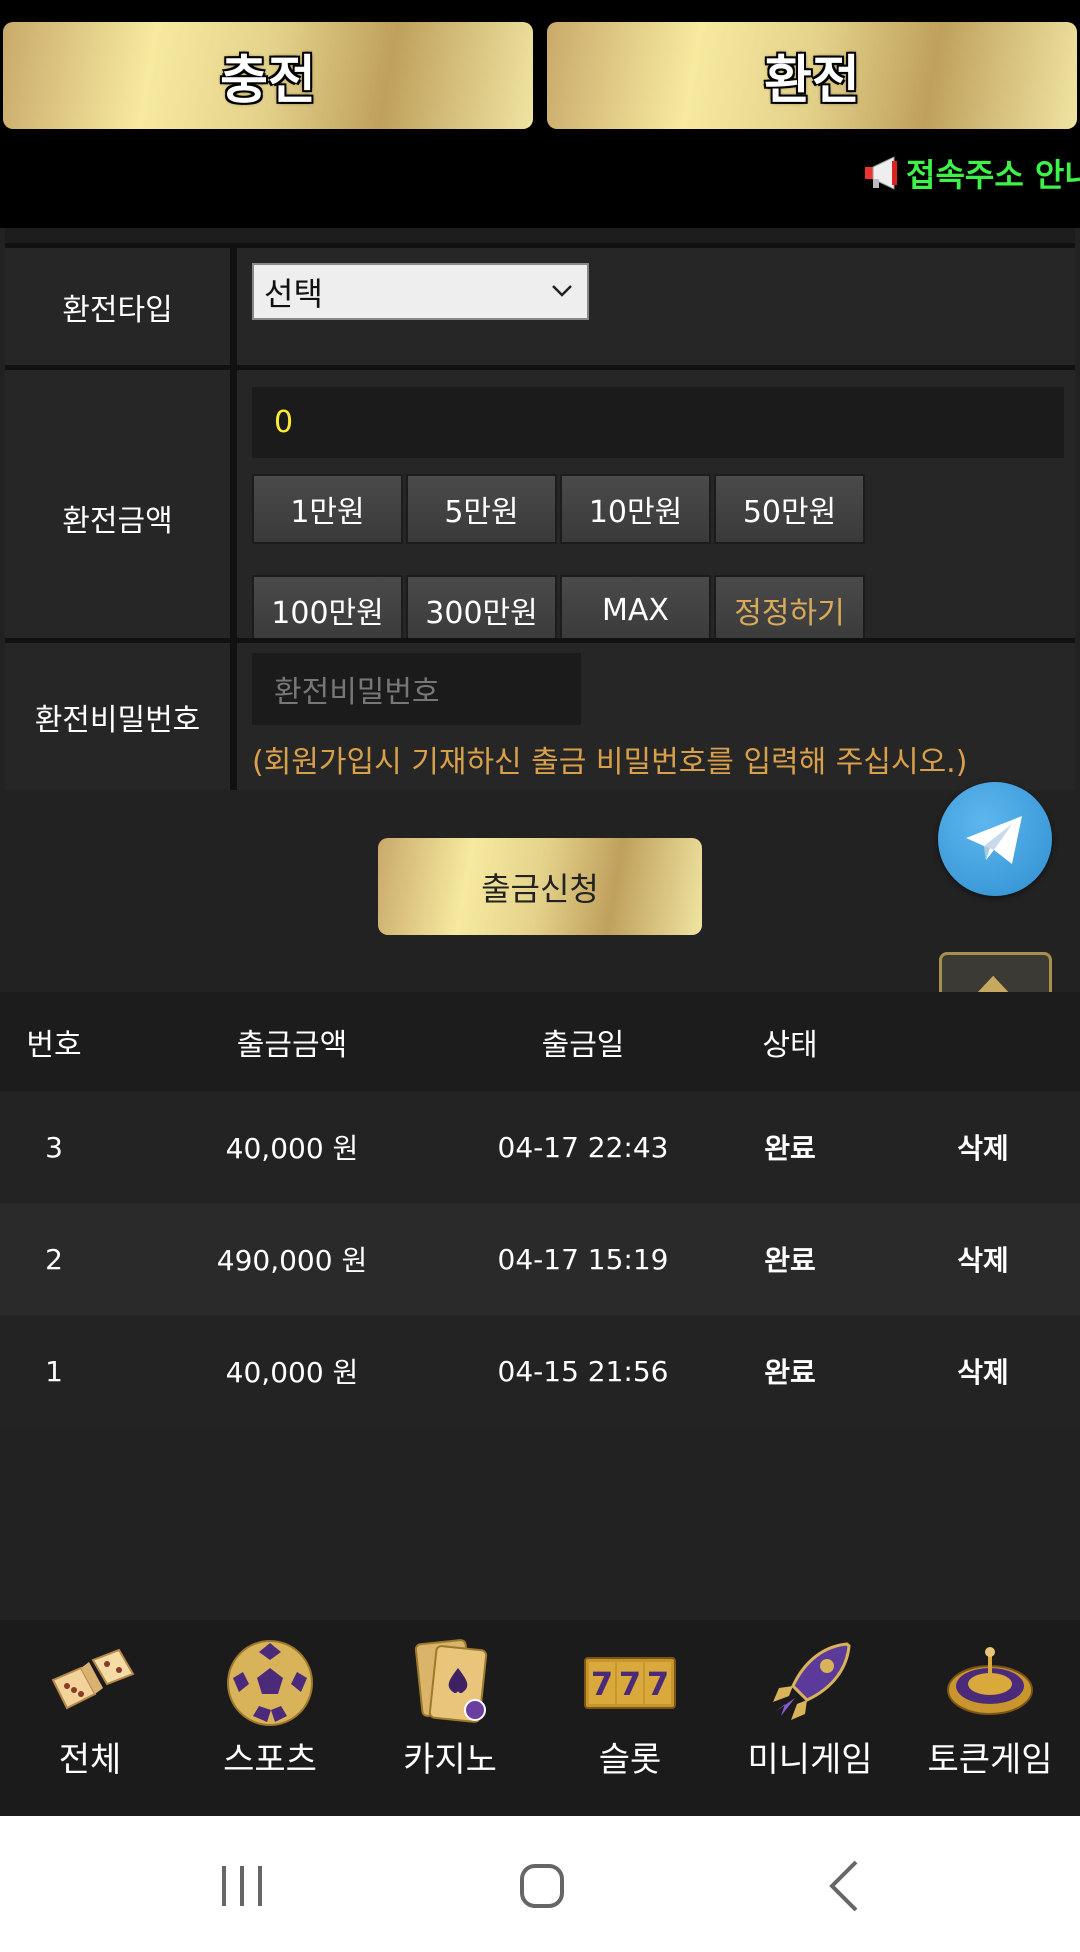  Describe the element at coordinates (583, 1045) in the screenshot. I see `header-date: 출금일` at that location.